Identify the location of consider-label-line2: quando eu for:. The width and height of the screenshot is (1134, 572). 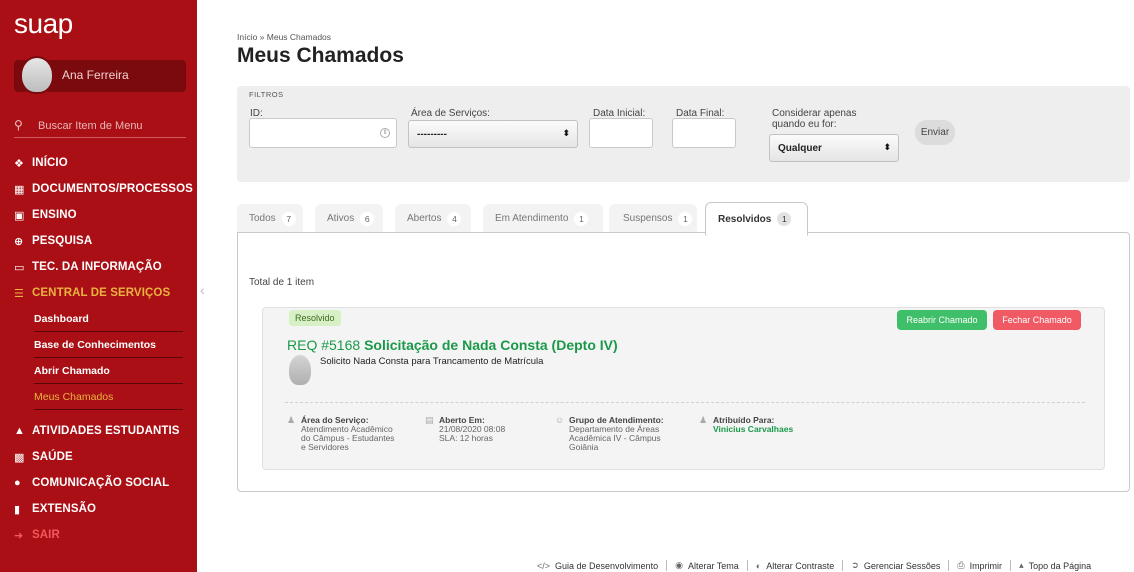
(804, 124).